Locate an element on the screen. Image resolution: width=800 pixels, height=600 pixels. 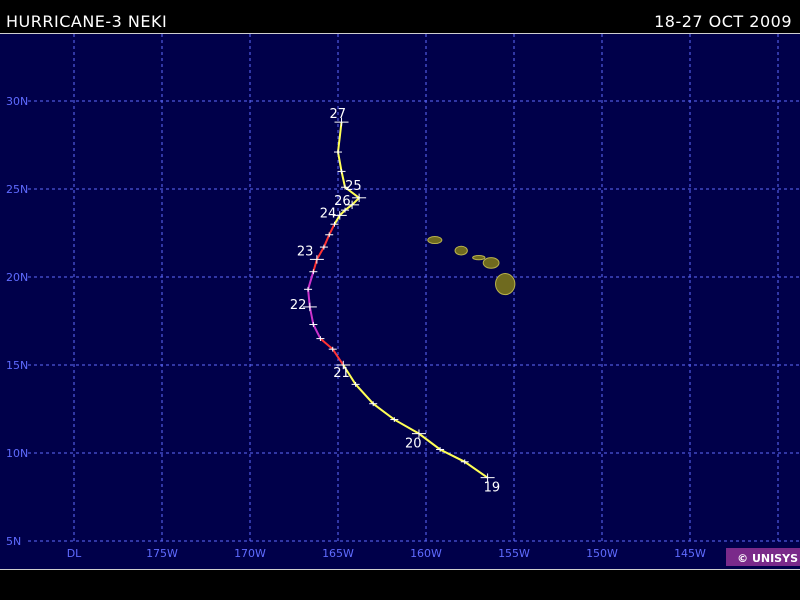
lon-label: 145W is located at coordinates (690, 553).